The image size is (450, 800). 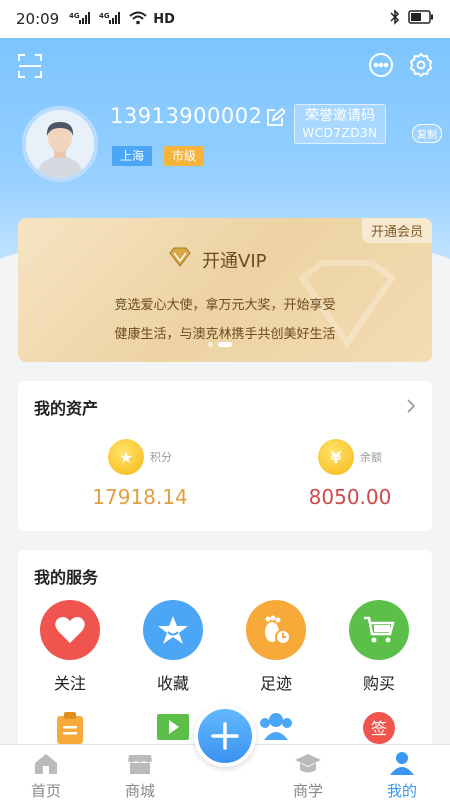 I want to click on vip-desc-line1: 竞选爱心大使，拿万元大奖，开始享受, so click(x=225, y=305).